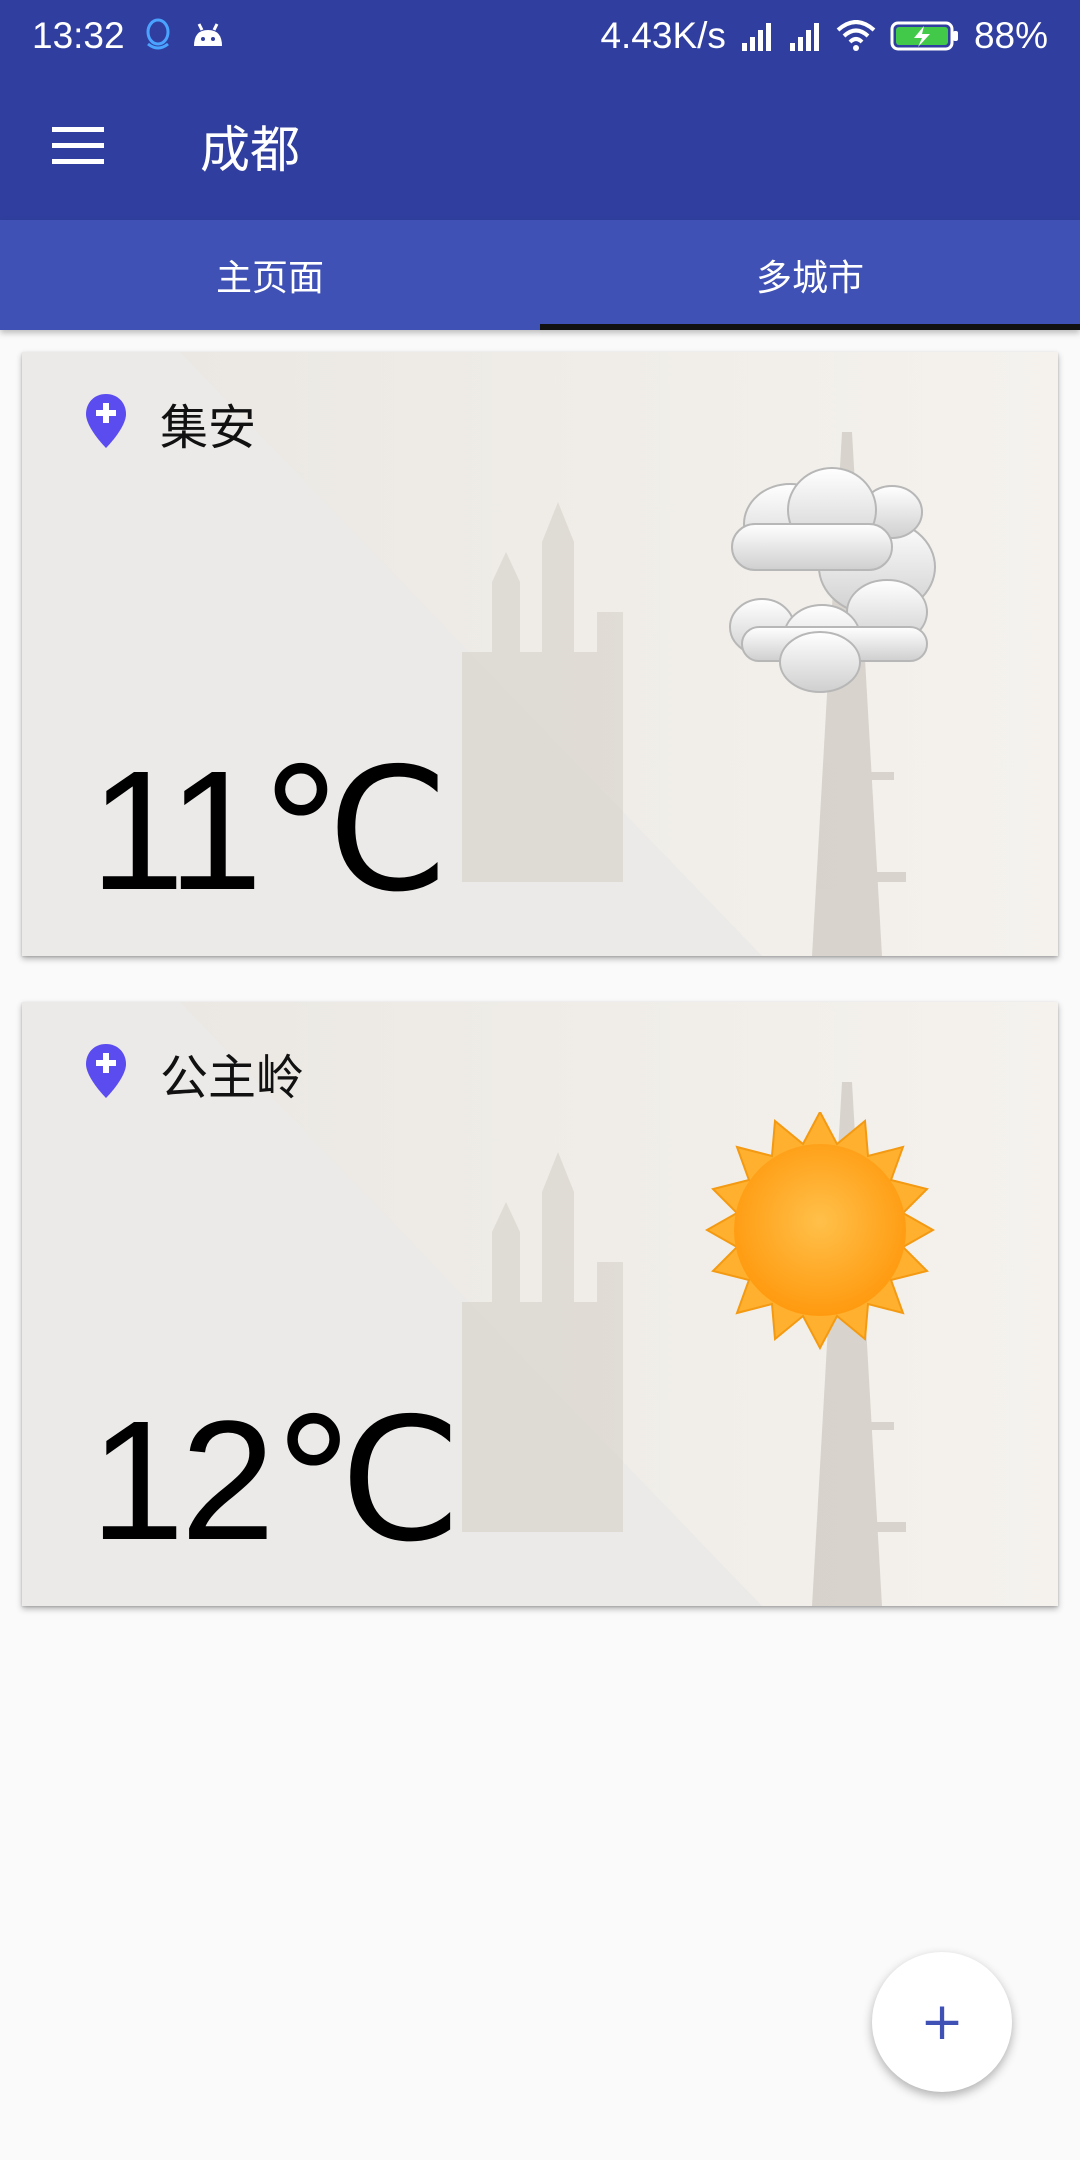 This screenshot has height=2160, width=1080. I want to click on app-bar: 成都, so click(540, 146).